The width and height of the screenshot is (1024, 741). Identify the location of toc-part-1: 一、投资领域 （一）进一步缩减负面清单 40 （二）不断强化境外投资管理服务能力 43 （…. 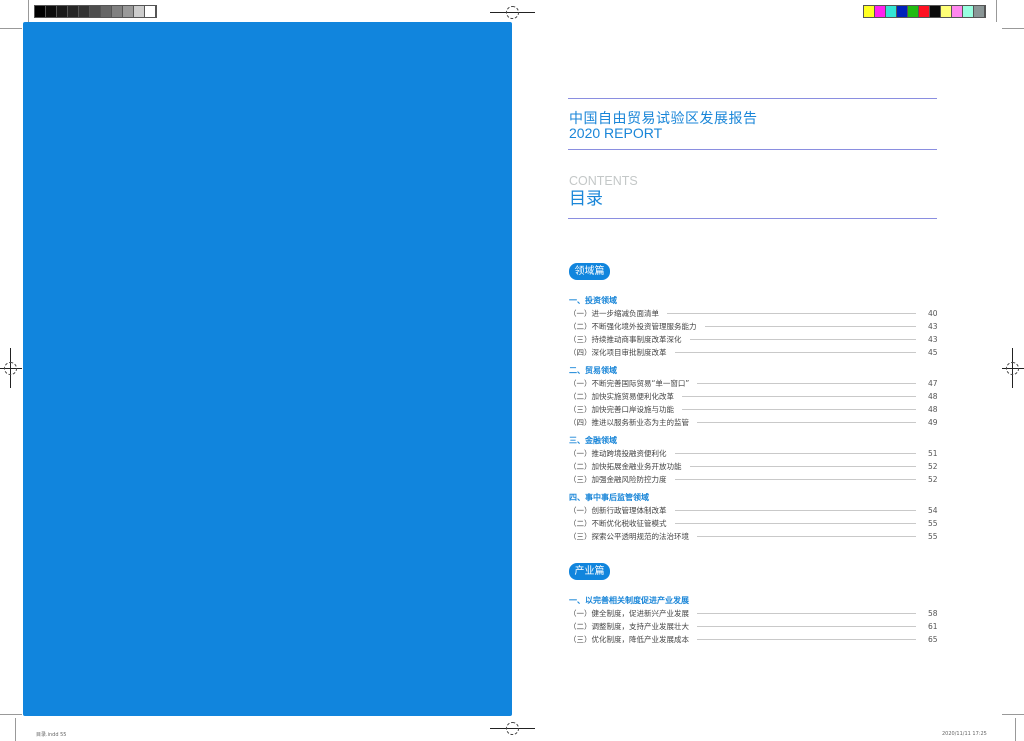
(753, 418).